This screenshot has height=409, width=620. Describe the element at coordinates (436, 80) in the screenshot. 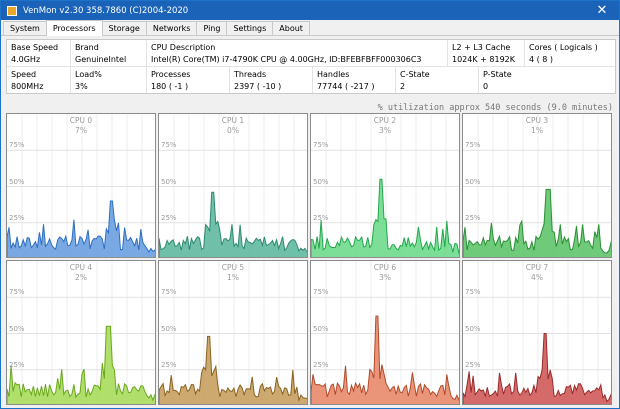

I see `cstate-cell: C-State 2` at that location.